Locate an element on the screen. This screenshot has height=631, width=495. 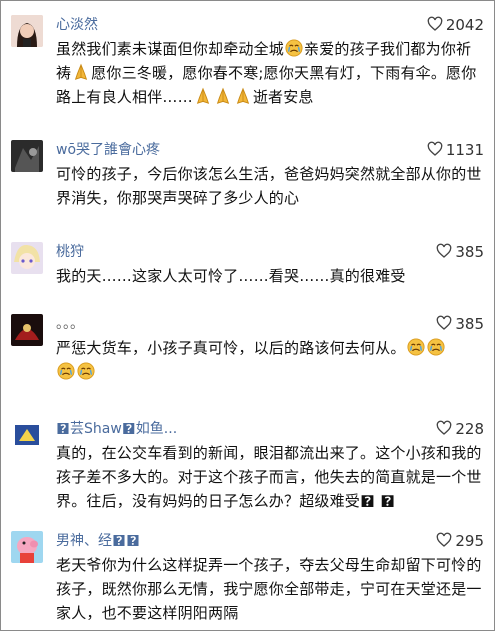
username: 桃狩 is located at coordinates (70, 252).